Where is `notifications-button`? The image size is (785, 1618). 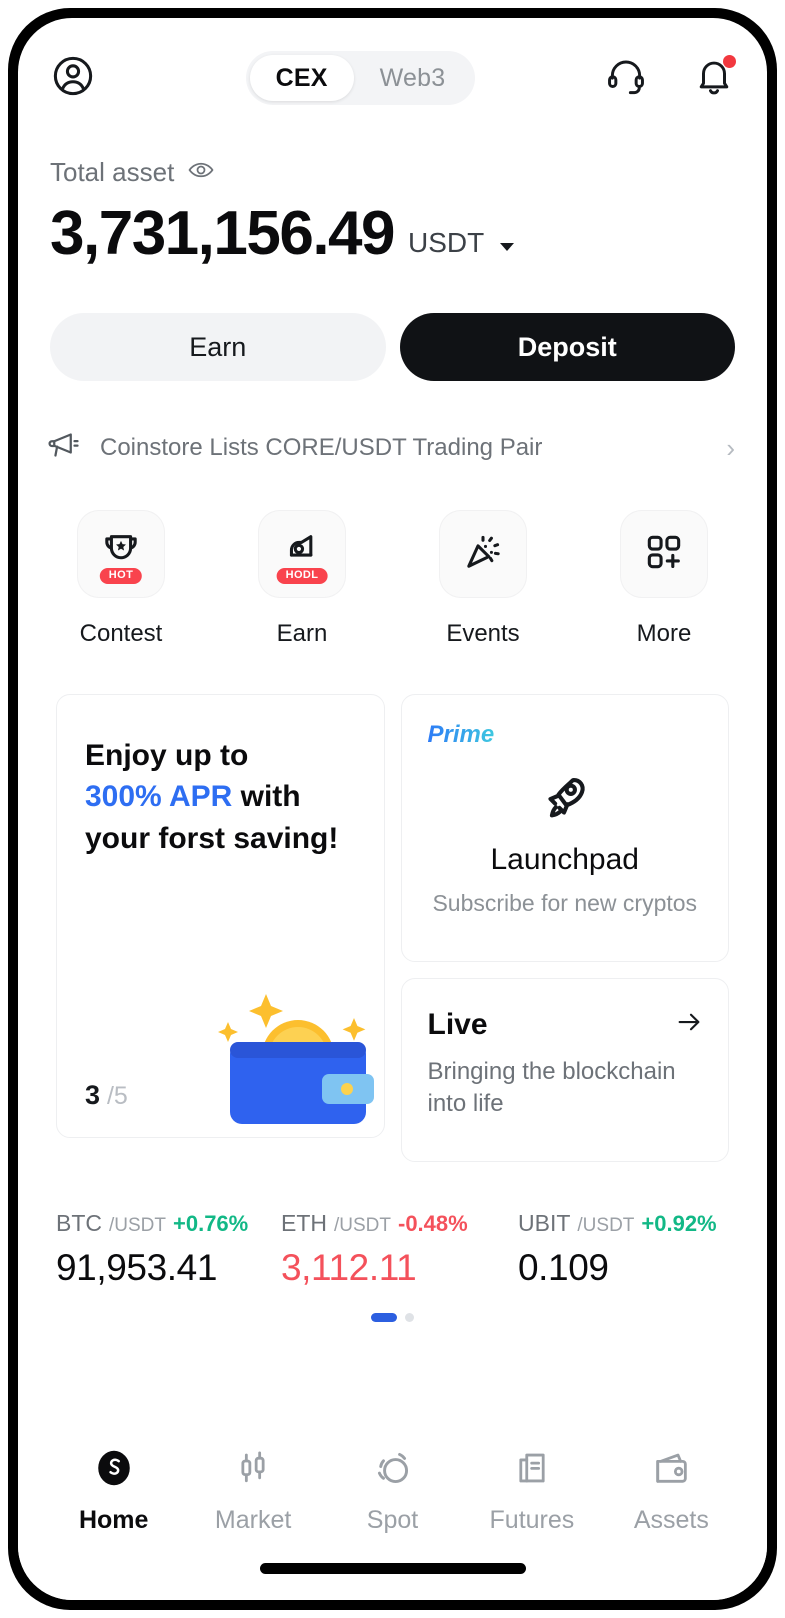
notifications-button is located at coordinates (714, 78).